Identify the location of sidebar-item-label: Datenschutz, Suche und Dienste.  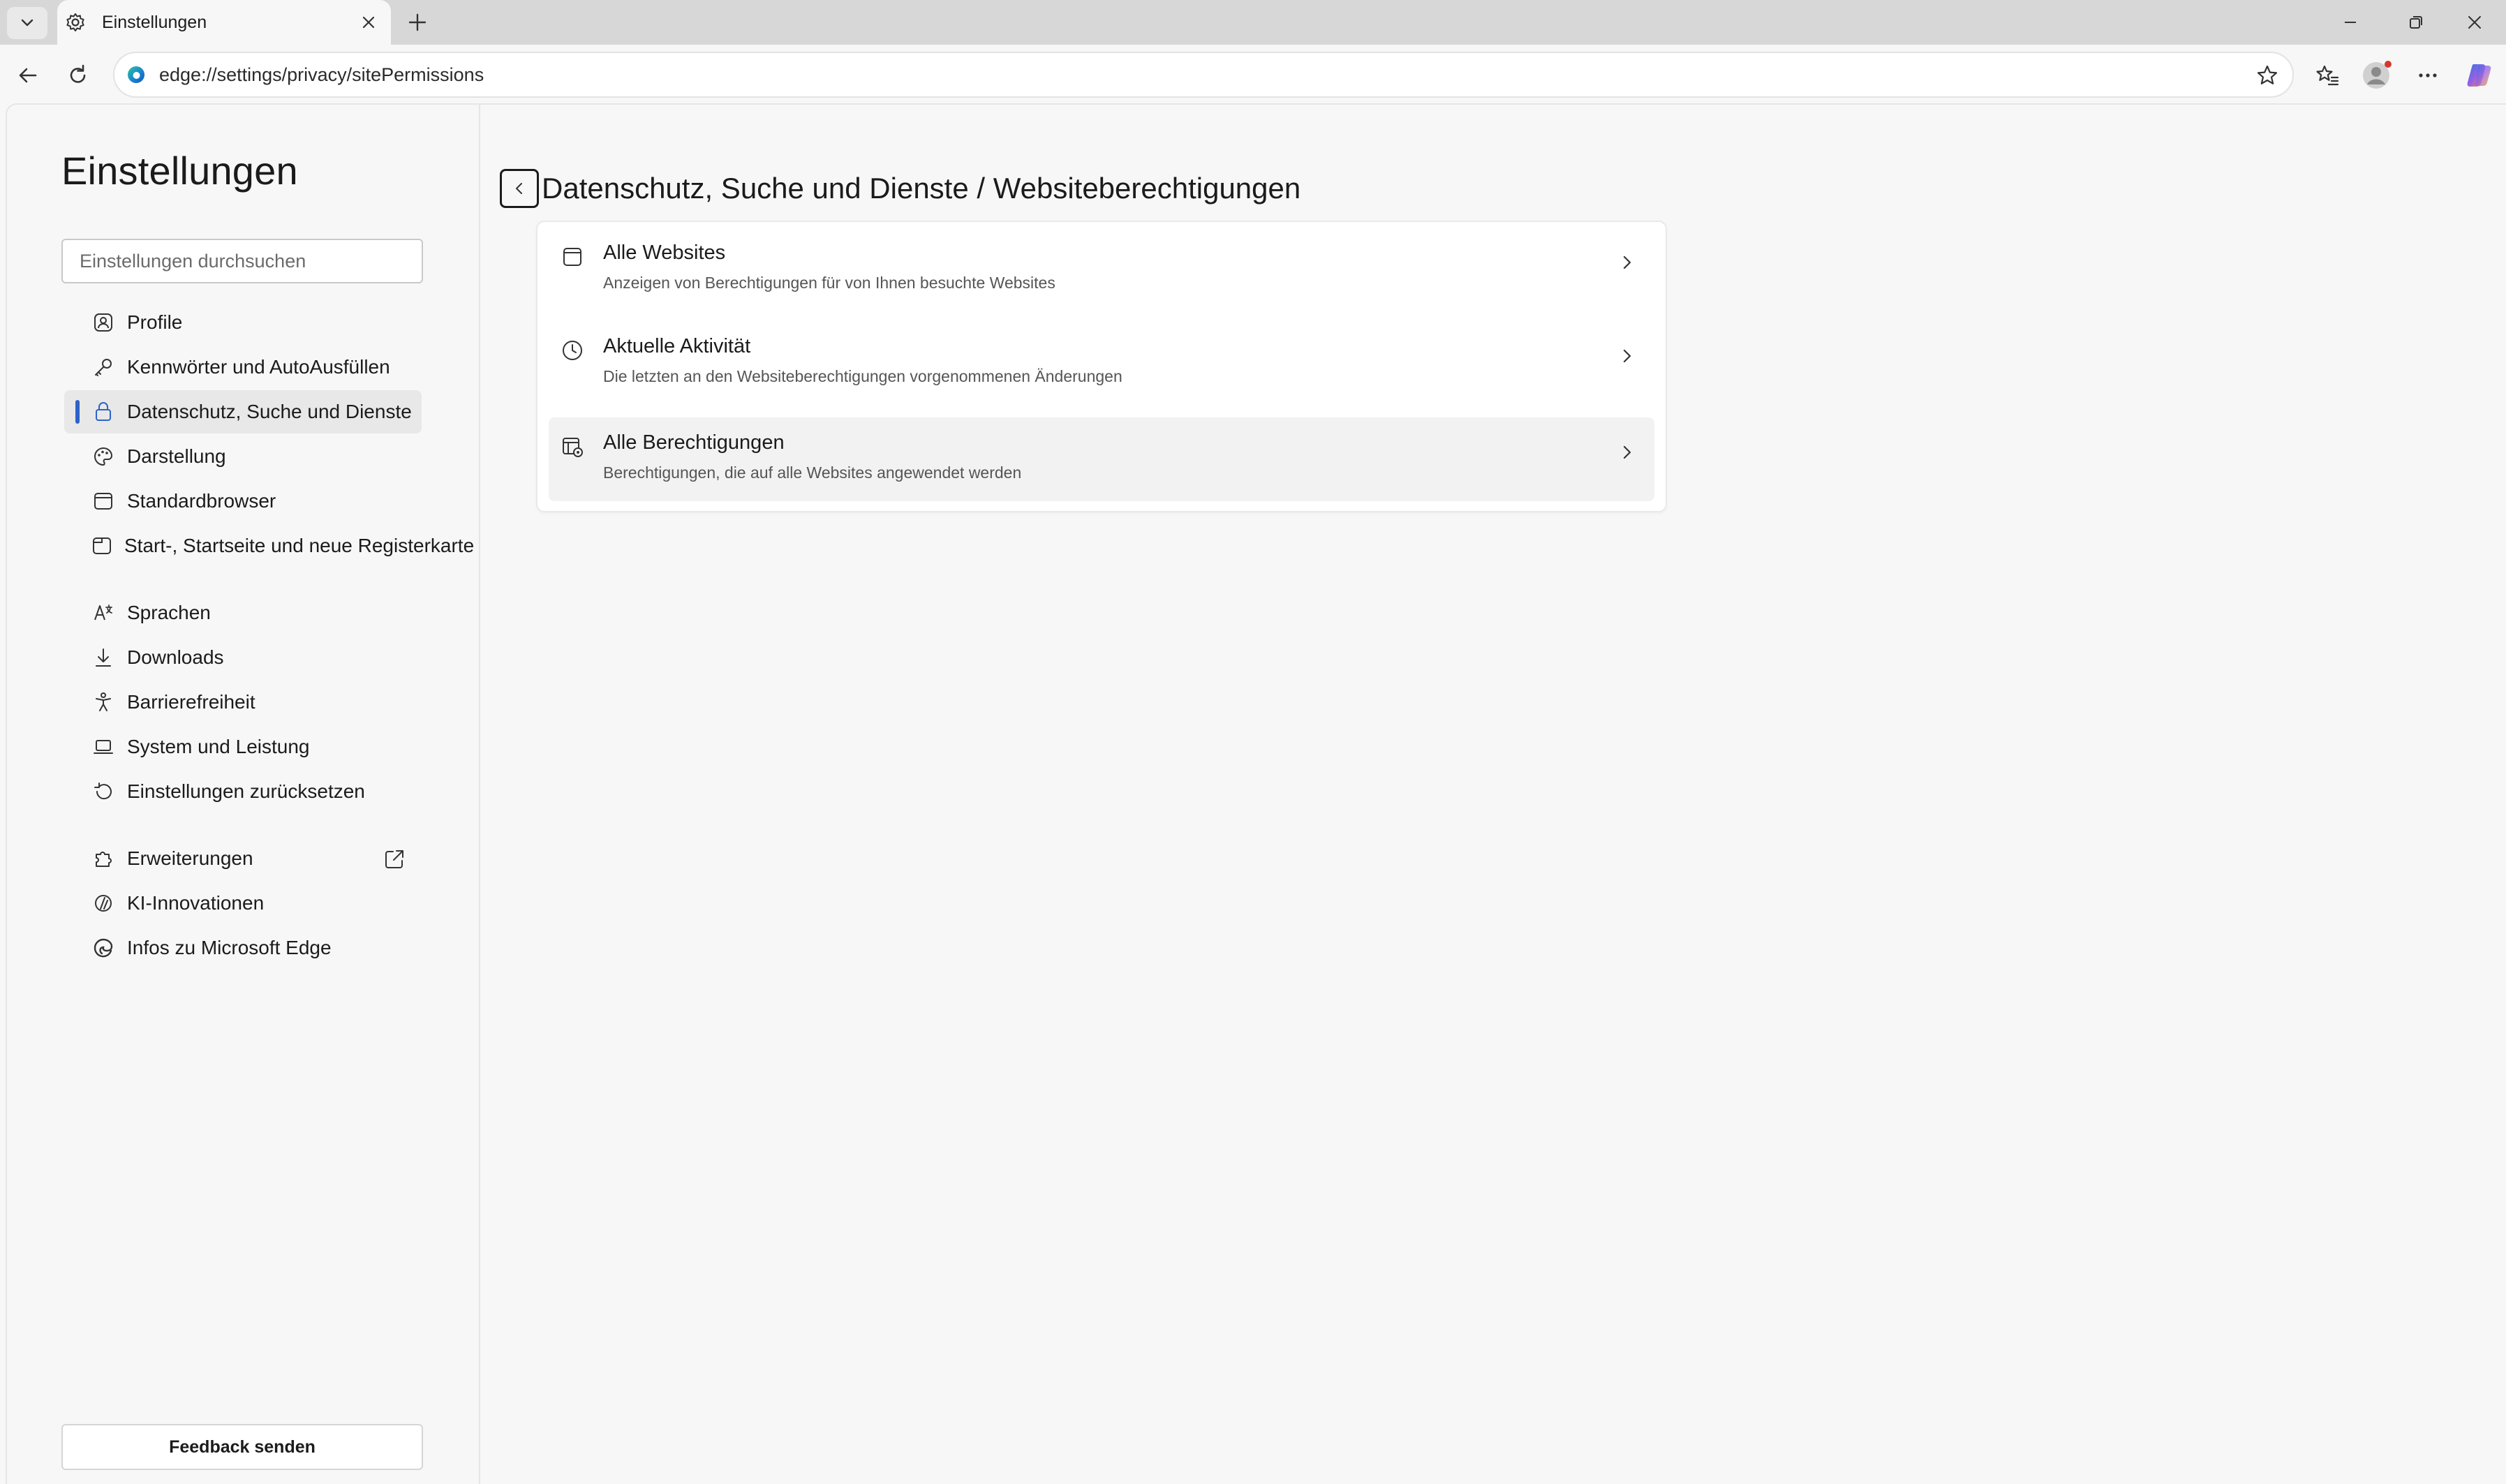
(269, 411).